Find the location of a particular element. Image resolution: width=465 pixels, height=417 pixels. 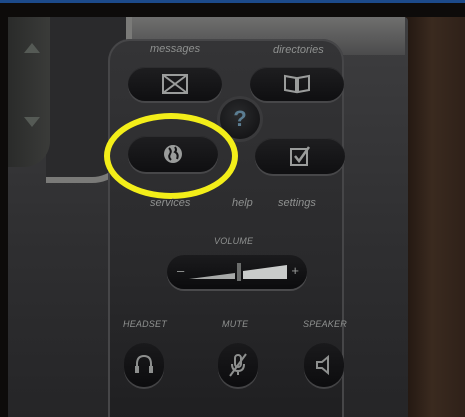

directories-label: directories is located at coordinates (298, 50).